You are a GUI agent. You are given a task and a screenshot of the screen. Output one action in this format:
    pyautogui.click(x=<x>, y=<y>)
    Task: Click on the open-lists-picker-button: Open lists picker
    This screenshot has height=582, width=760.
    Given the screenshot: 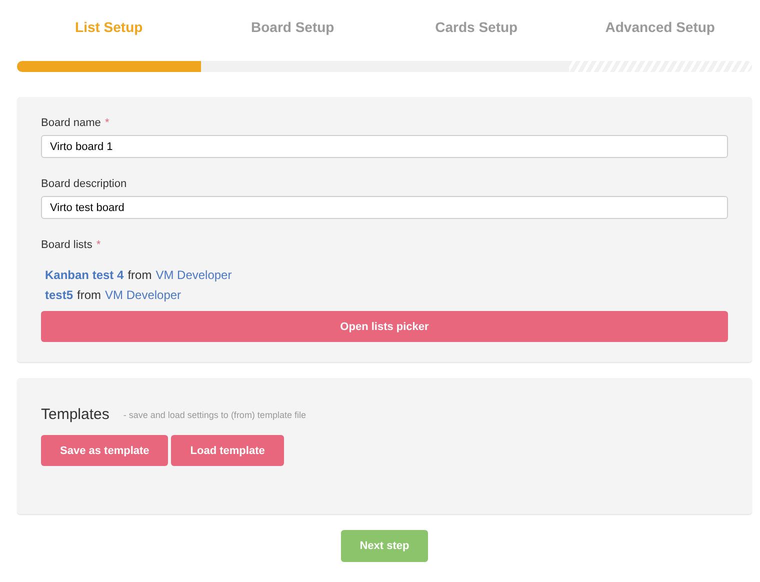 What is the action you would take?
    pyautogui.click(x=384, y=326)
    